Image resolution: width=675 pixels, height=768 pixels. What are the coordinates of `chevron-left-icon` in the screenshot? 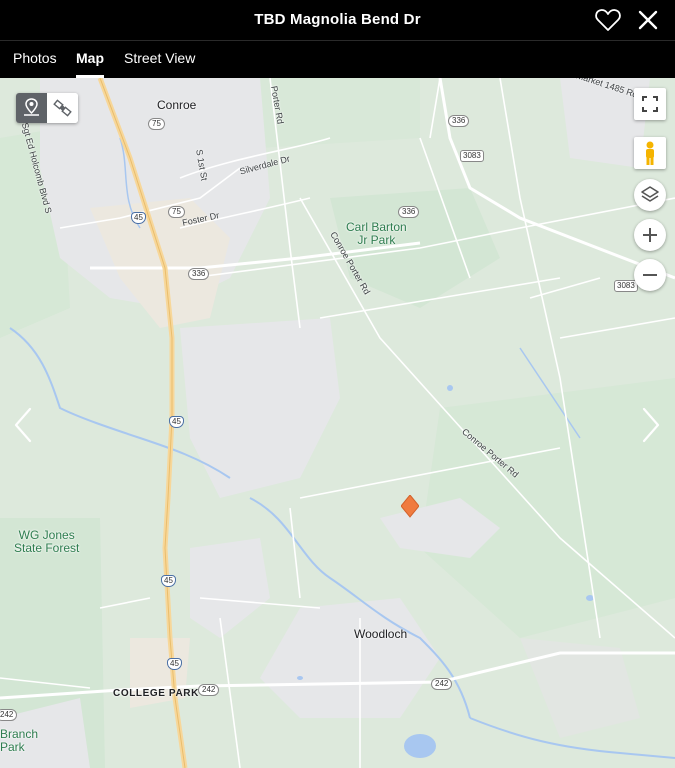 It's located at (23, 425).